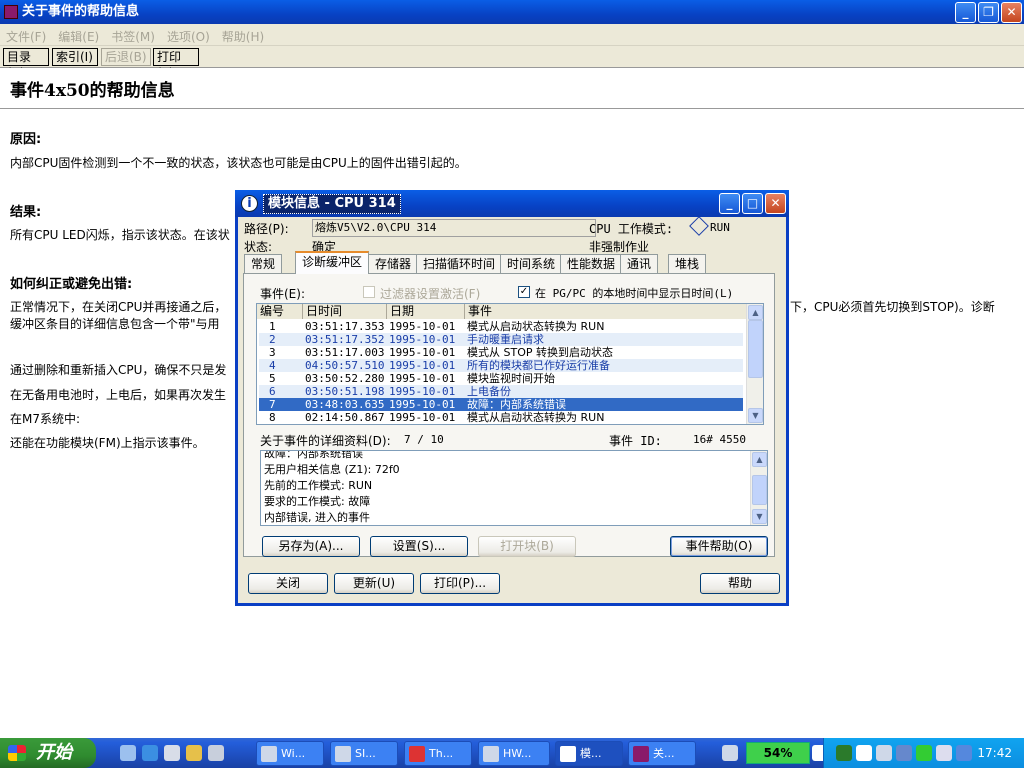 The width and height of the screenshot is (1024, 768). What do you see at coordinates (512, 109) in the screenshot?
I see `heading-divider` at bounding box center [512, 109].